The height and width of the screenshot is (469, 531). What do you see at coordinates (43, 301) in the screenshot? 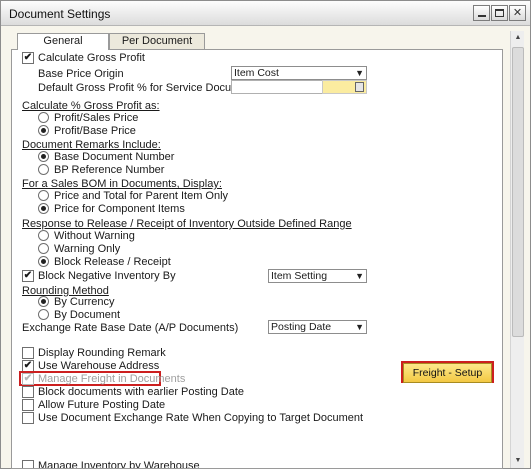
I see `radio-by-currency` at bounding box center [43, 301].